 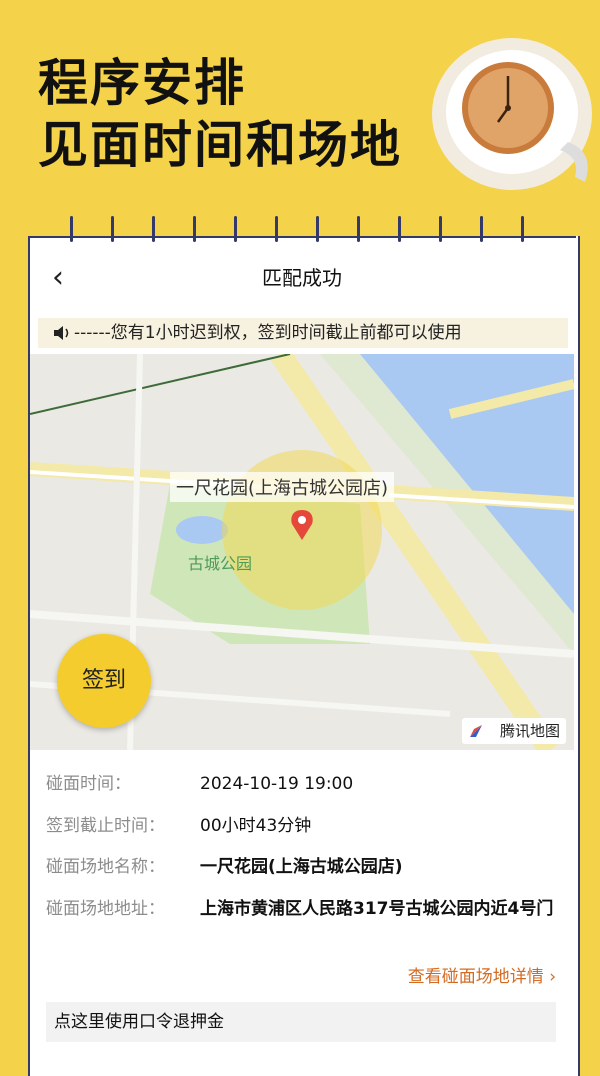 I want to click on map-logo-text: 腾讯地图, so click(x=529, y=731).